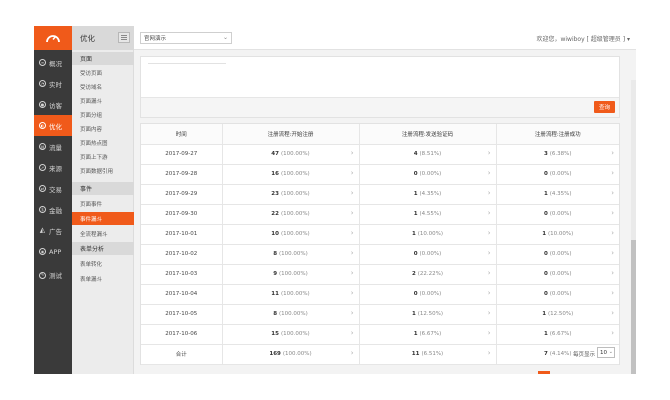 The image size is (670, 400). Describe the element at coordinates (53, 251) in the screenshot. I see `sidebar-item-app: ◉ APP` at that location.